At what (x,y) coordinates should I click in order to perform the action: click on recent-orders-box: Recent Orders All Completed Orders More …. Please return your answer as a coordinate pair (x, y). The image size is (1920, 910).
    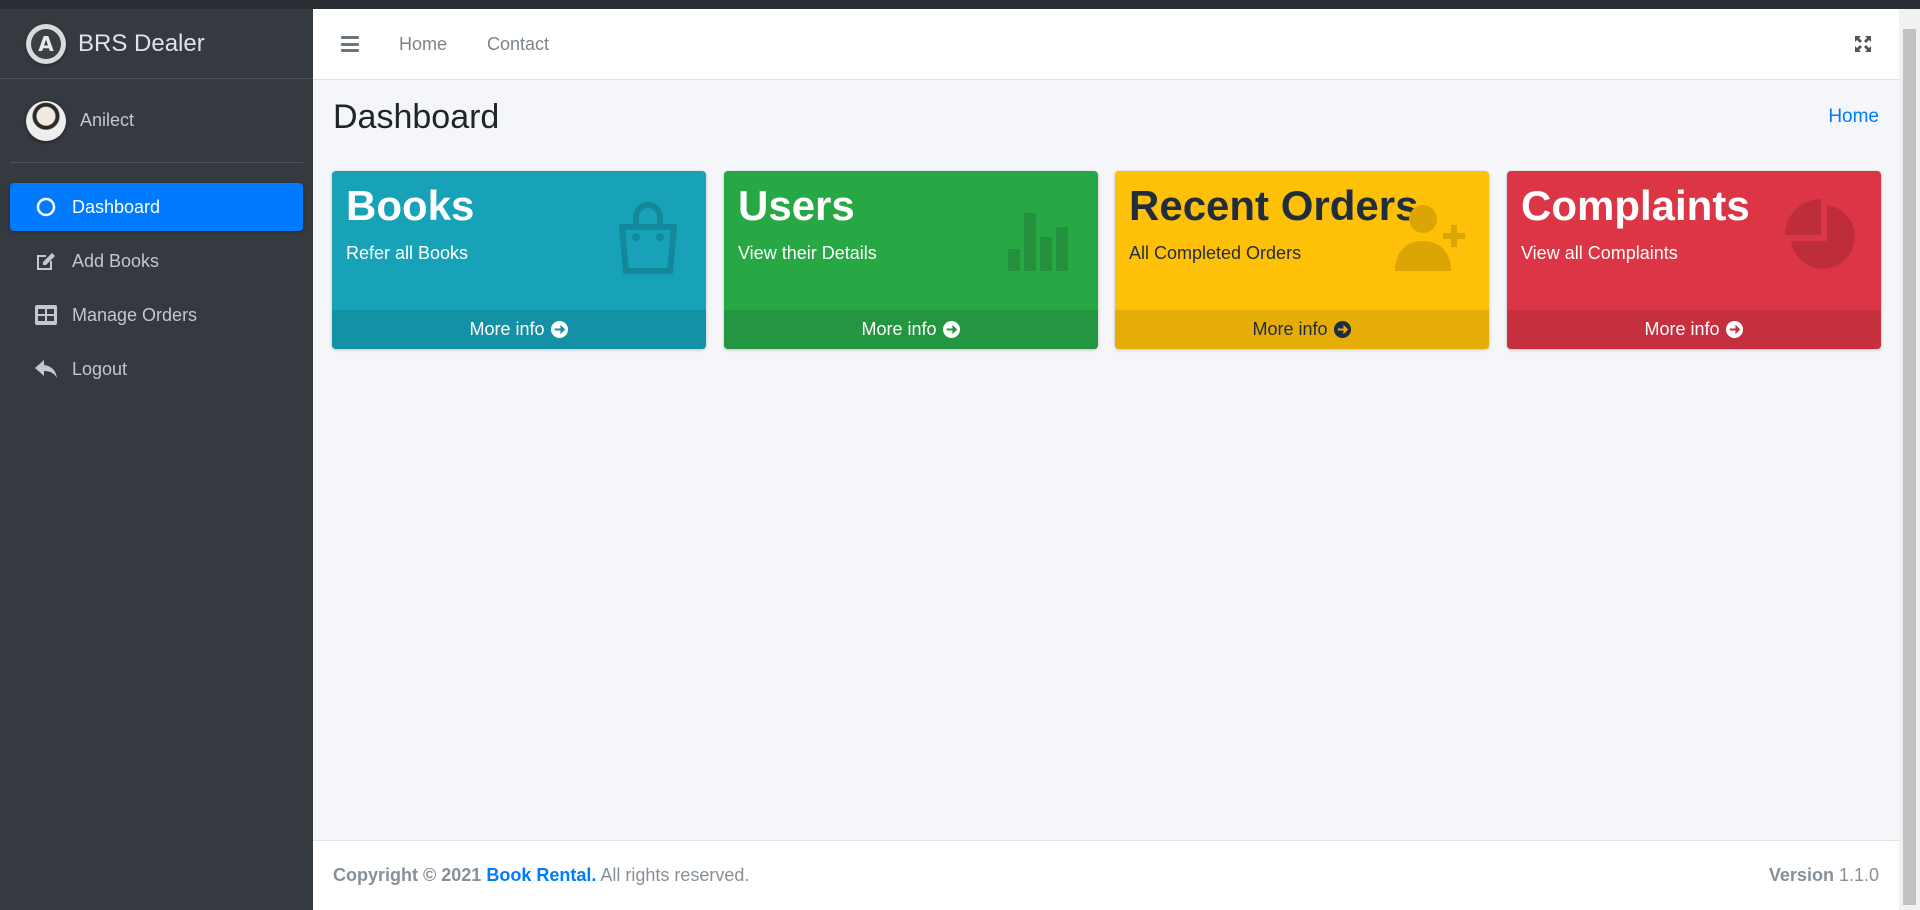
    Looking at the image, I should click on (1302, 260).